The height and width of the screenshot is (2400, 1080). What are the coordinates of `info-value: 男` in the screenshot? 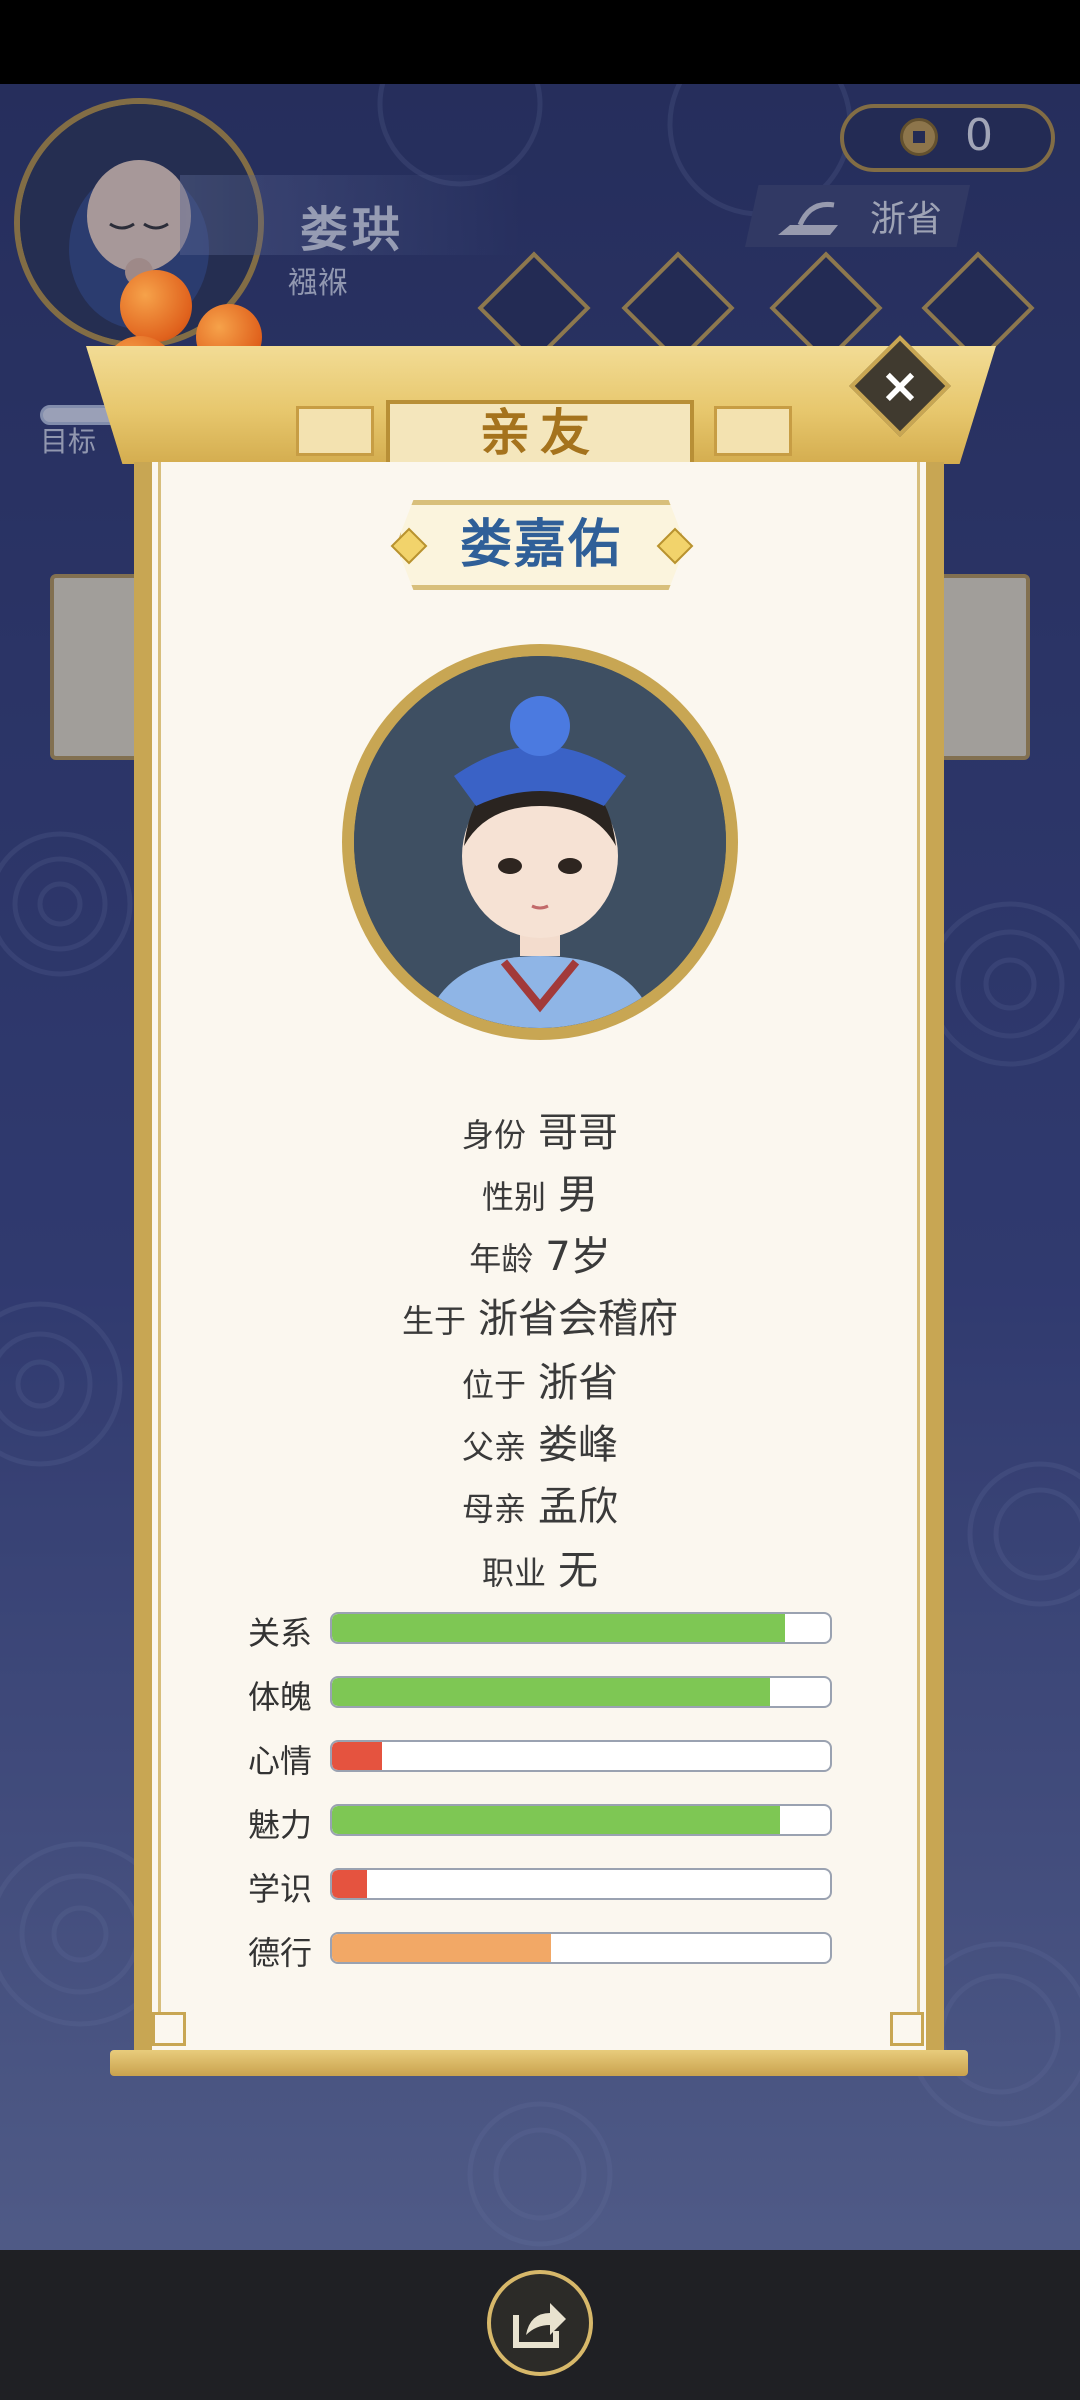 It's located at (578, 1195).